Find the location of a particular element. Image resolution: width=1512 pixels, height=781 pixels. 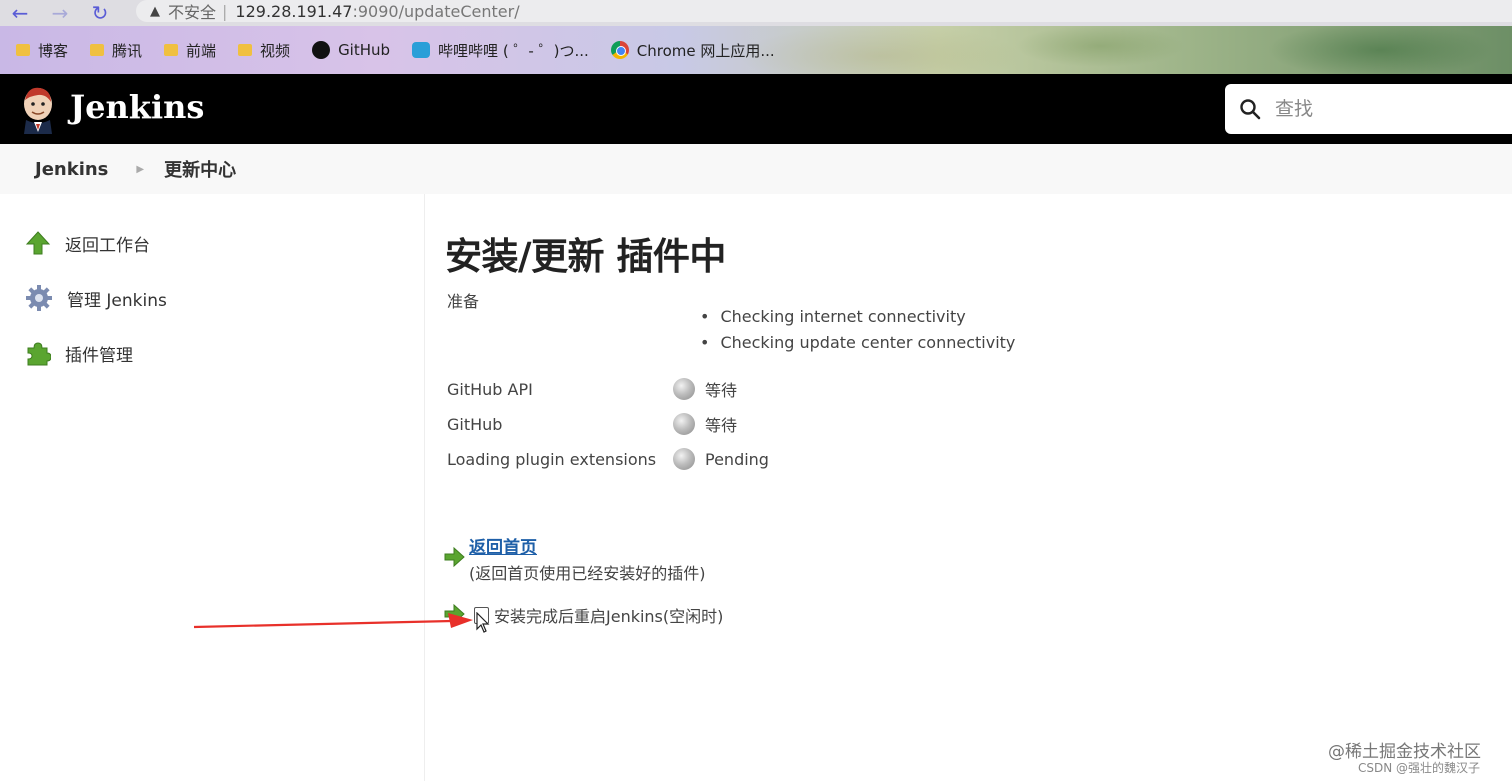

sidebar-divider is located at coordinates (424, 487).